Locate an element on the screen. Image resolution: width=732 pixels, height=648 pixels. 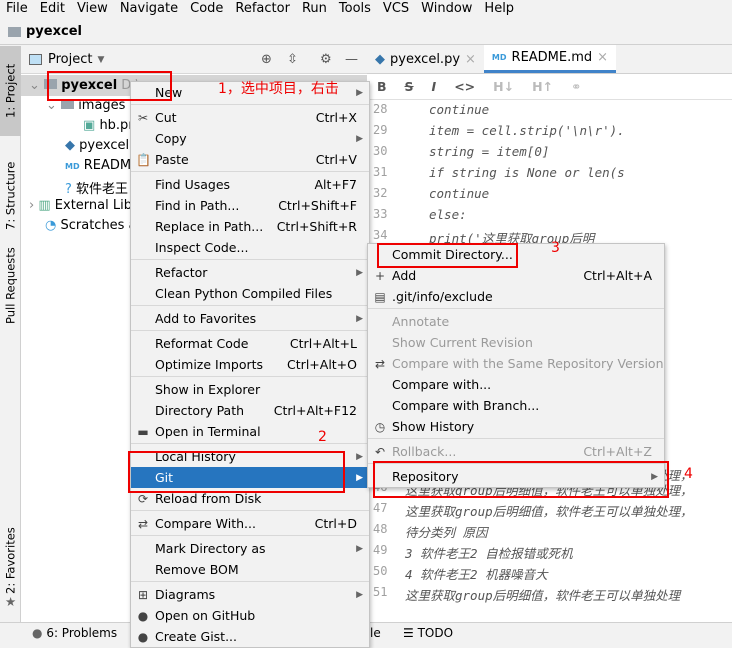
tab-favorites: 2: Favorites is located at coordinates (10, 561).